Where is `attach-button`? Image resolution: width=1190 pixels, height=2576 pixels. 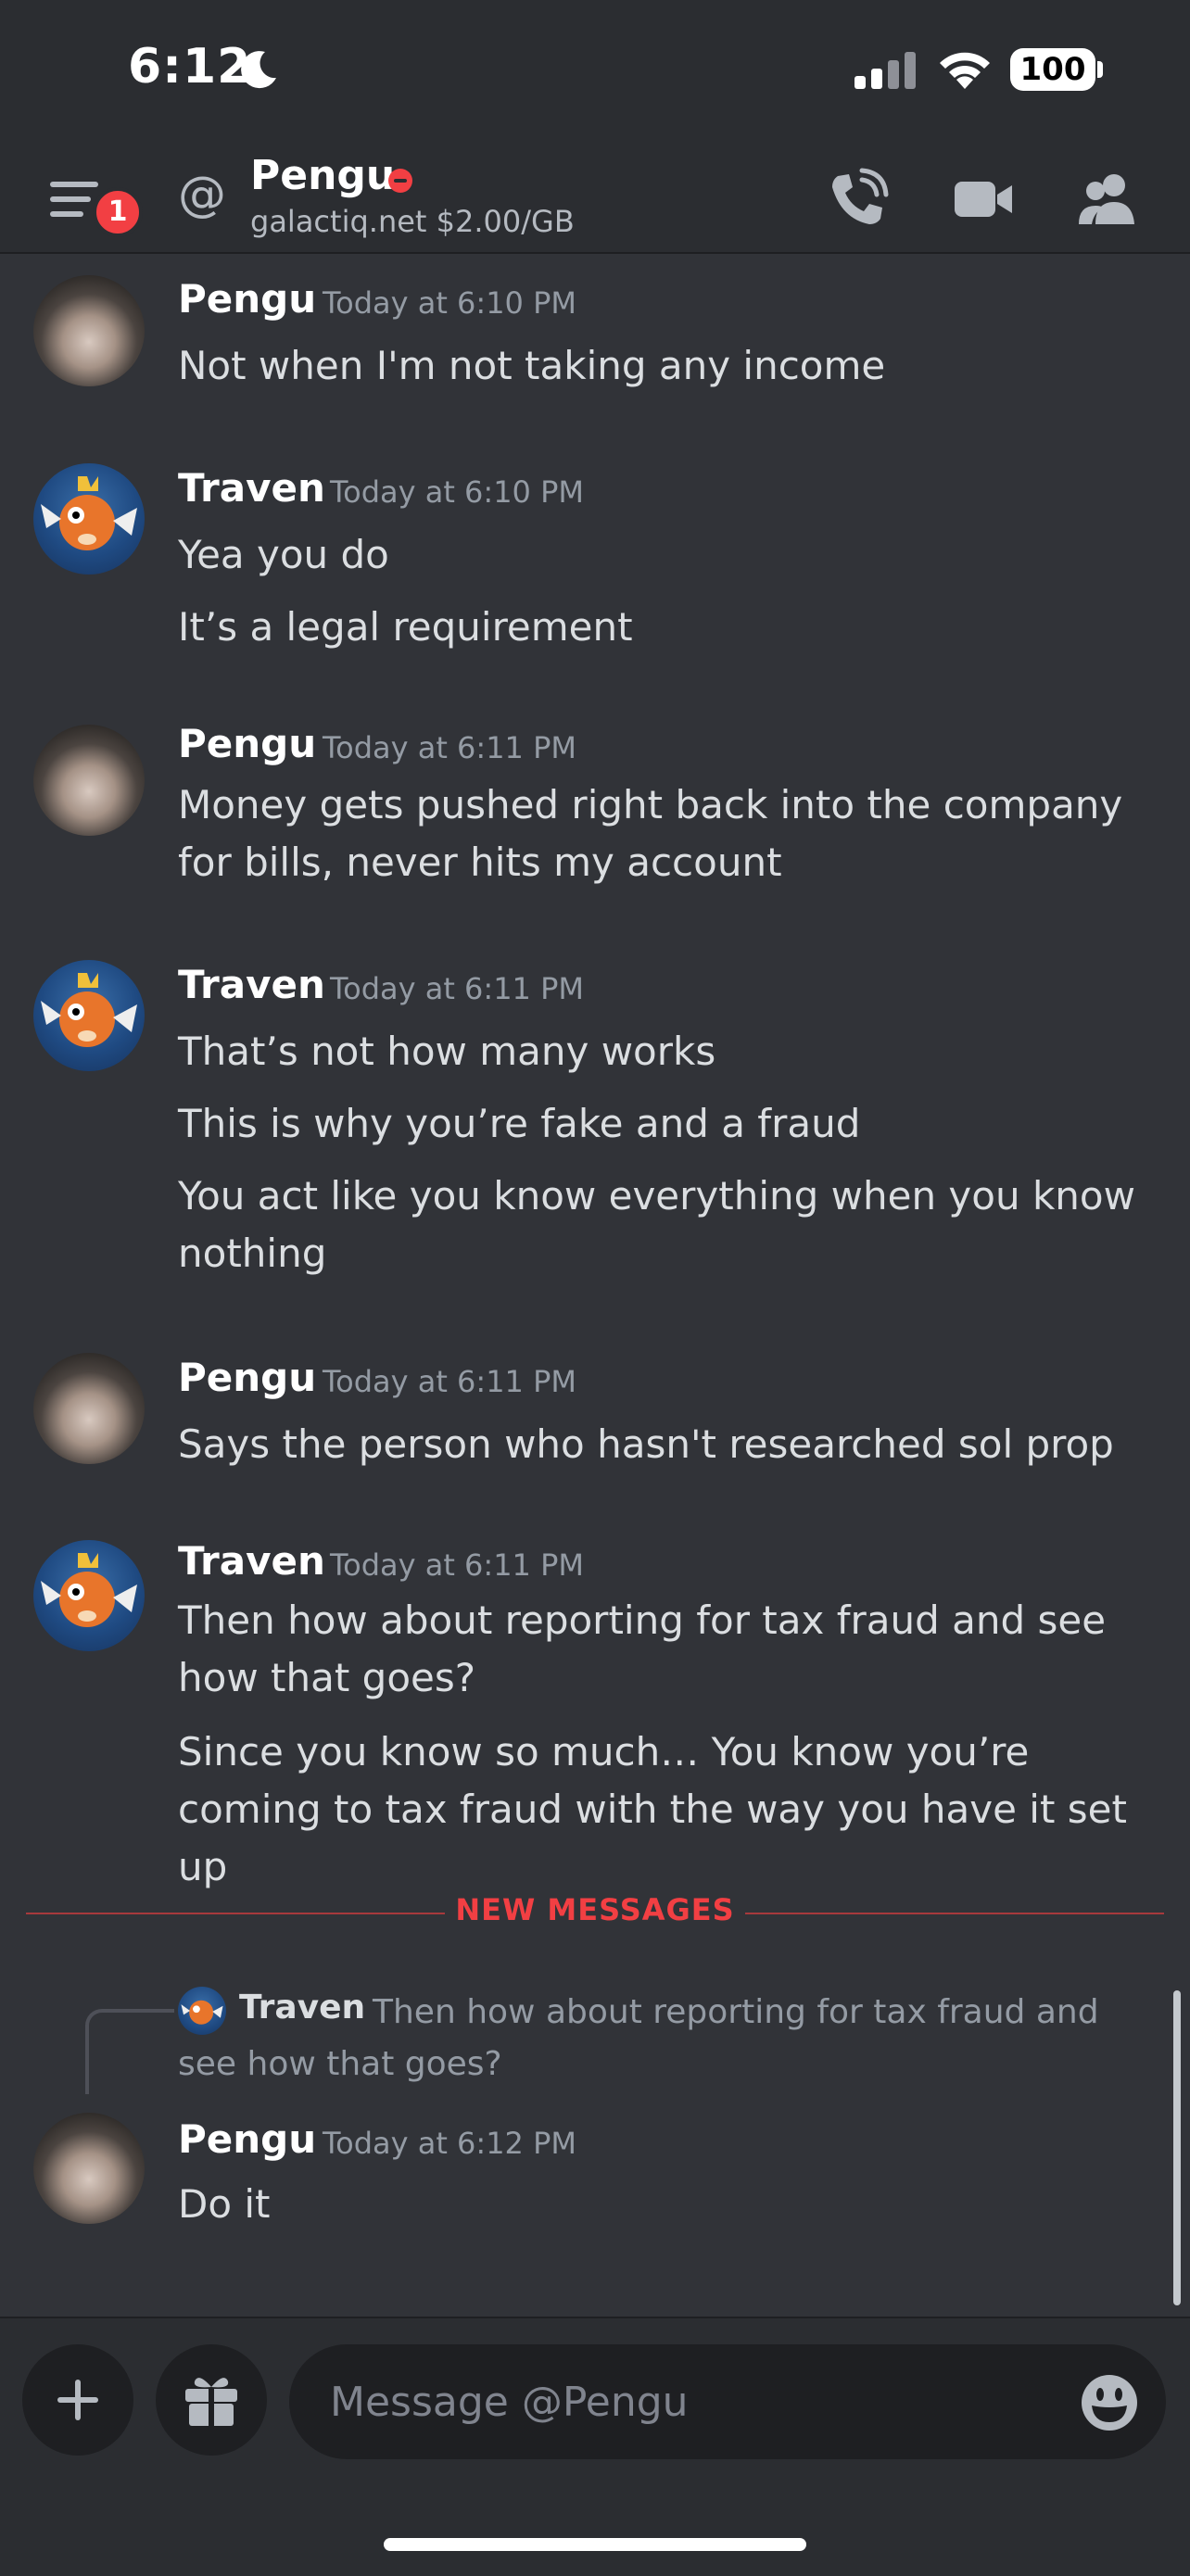
attach-button is located at coordinates (77, 2400).